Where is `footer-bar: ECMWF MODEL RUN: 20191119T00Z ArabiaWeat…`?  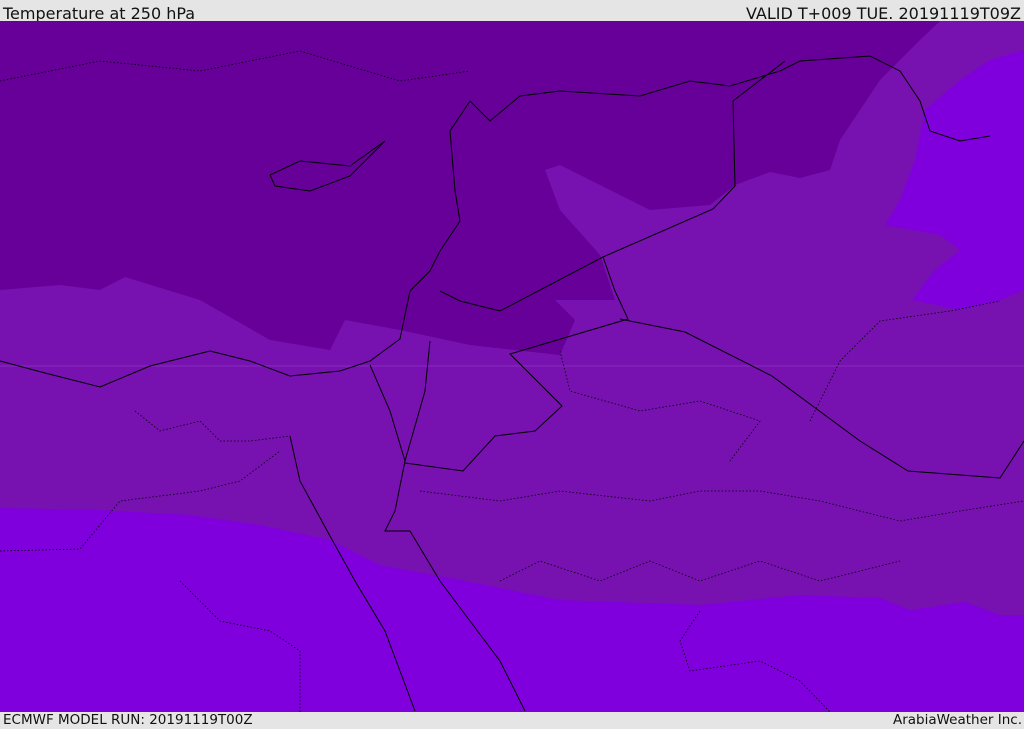
footer-bar: ECMWF MODEL RUN: 20191119T00Z ArabiaWeat… is located at coordinates (512, 720).